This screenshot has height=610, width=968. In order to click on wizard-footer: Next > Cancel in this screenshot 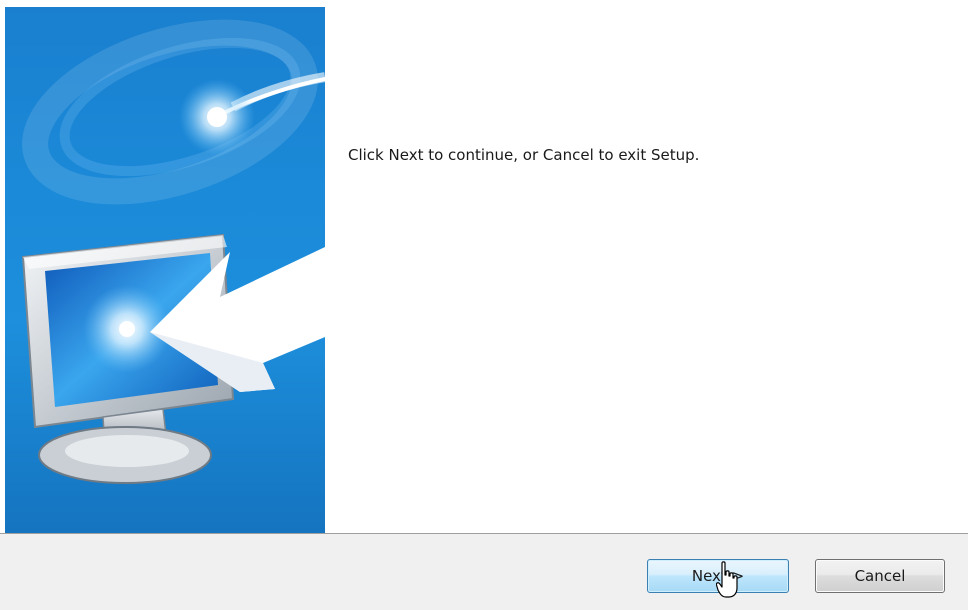, I will do `click(484, 572)`.